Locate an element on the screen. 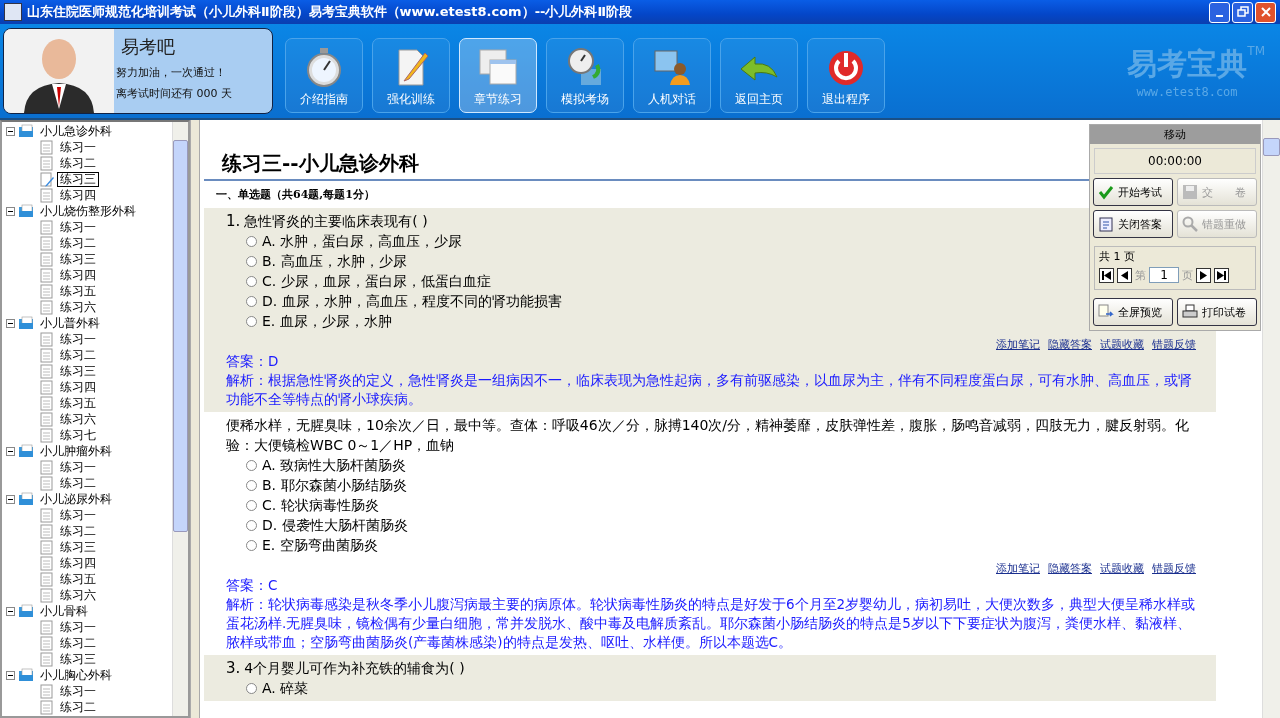  panel-button: 全屏预览 is located at coordinates (1133, 312).